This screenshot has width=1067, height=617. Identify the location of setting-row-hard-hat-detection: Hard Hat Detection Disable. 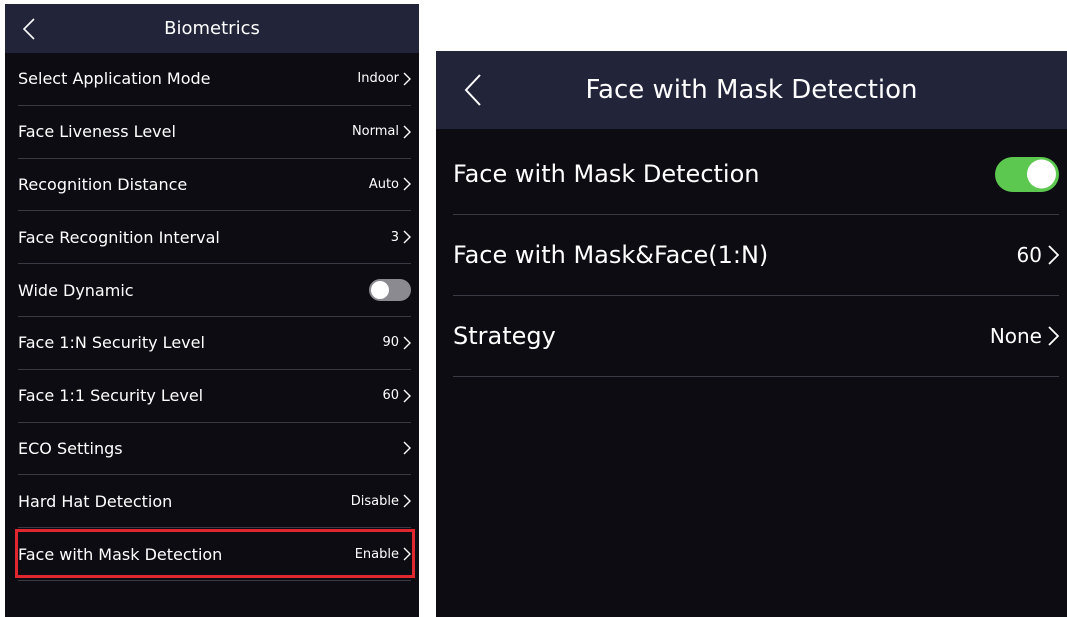
(214, 502).